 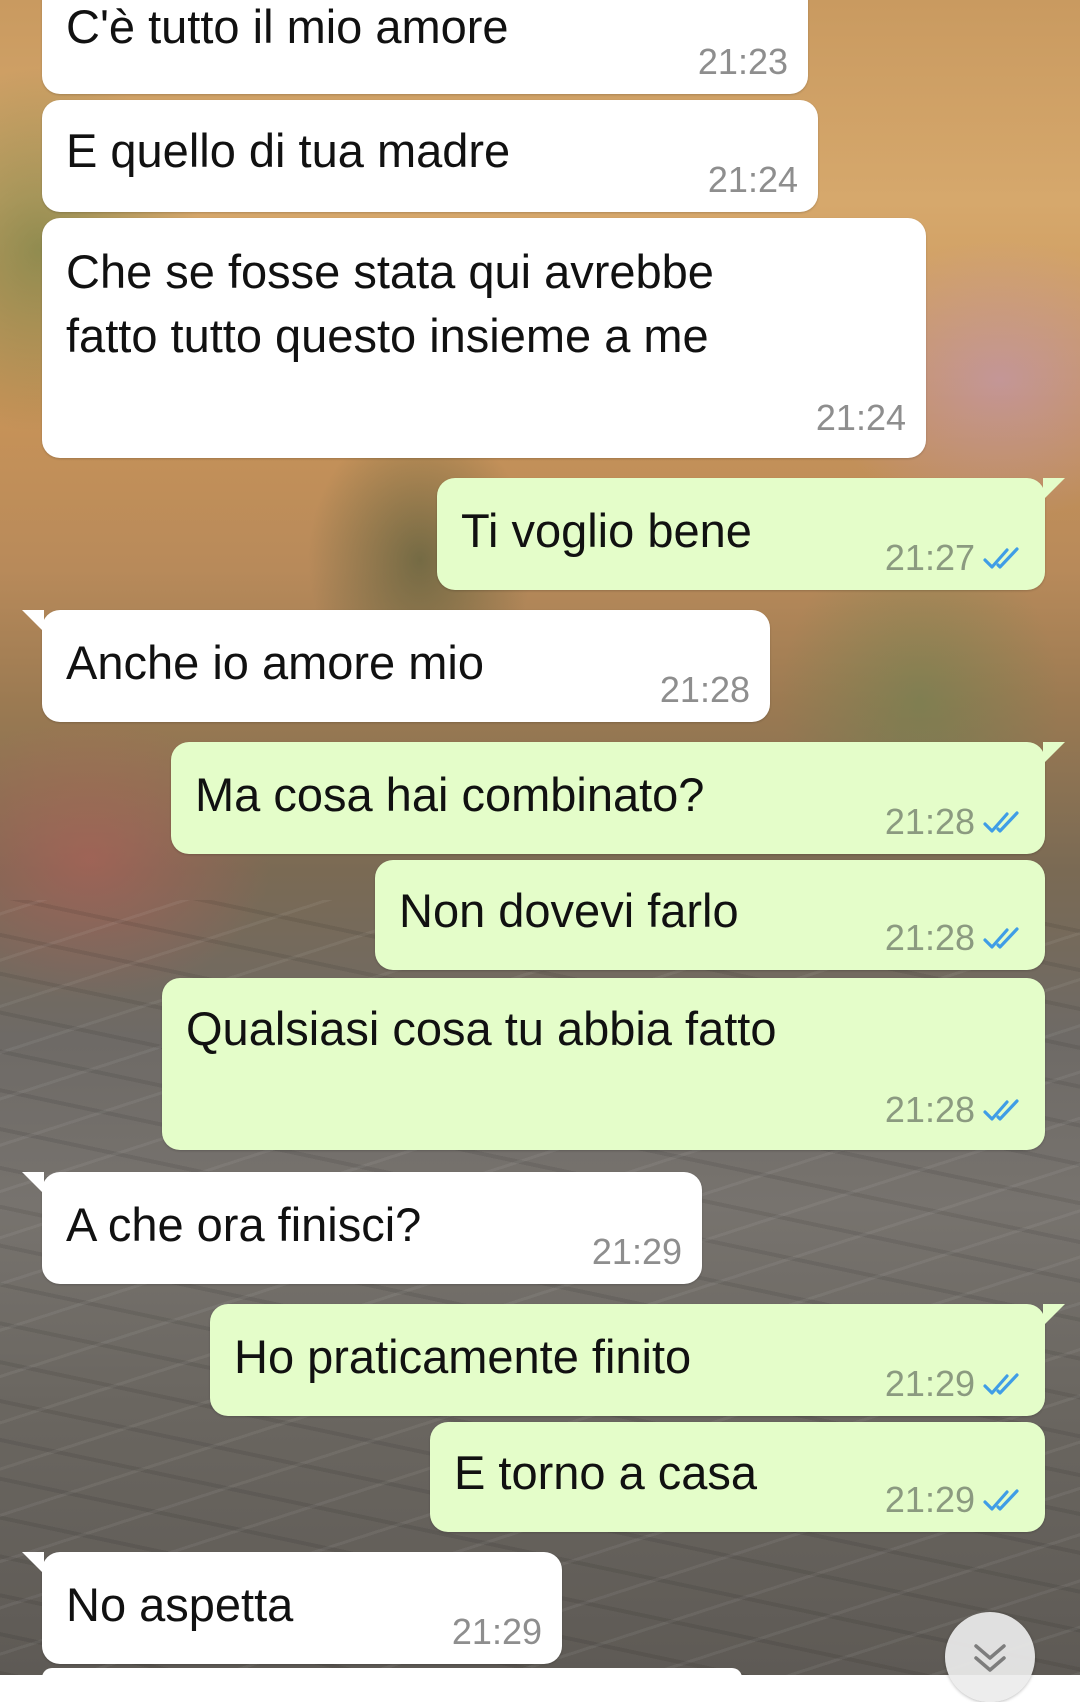 I want to click on message-bubble-outgoing: Non dovevi farlo 21:28, so click(x=710, y=915).